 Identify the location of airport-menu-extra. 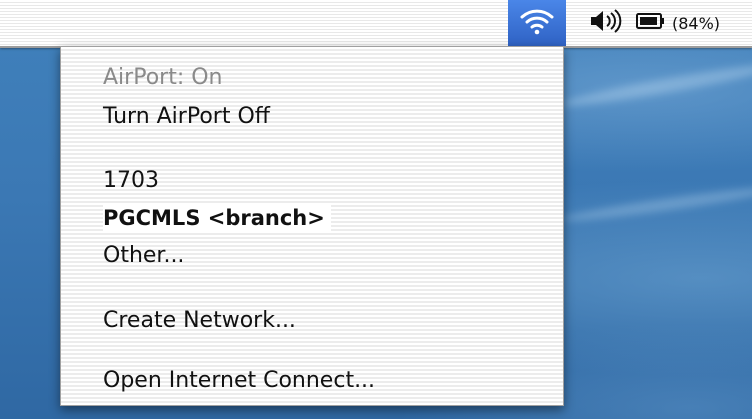
(537, 23).